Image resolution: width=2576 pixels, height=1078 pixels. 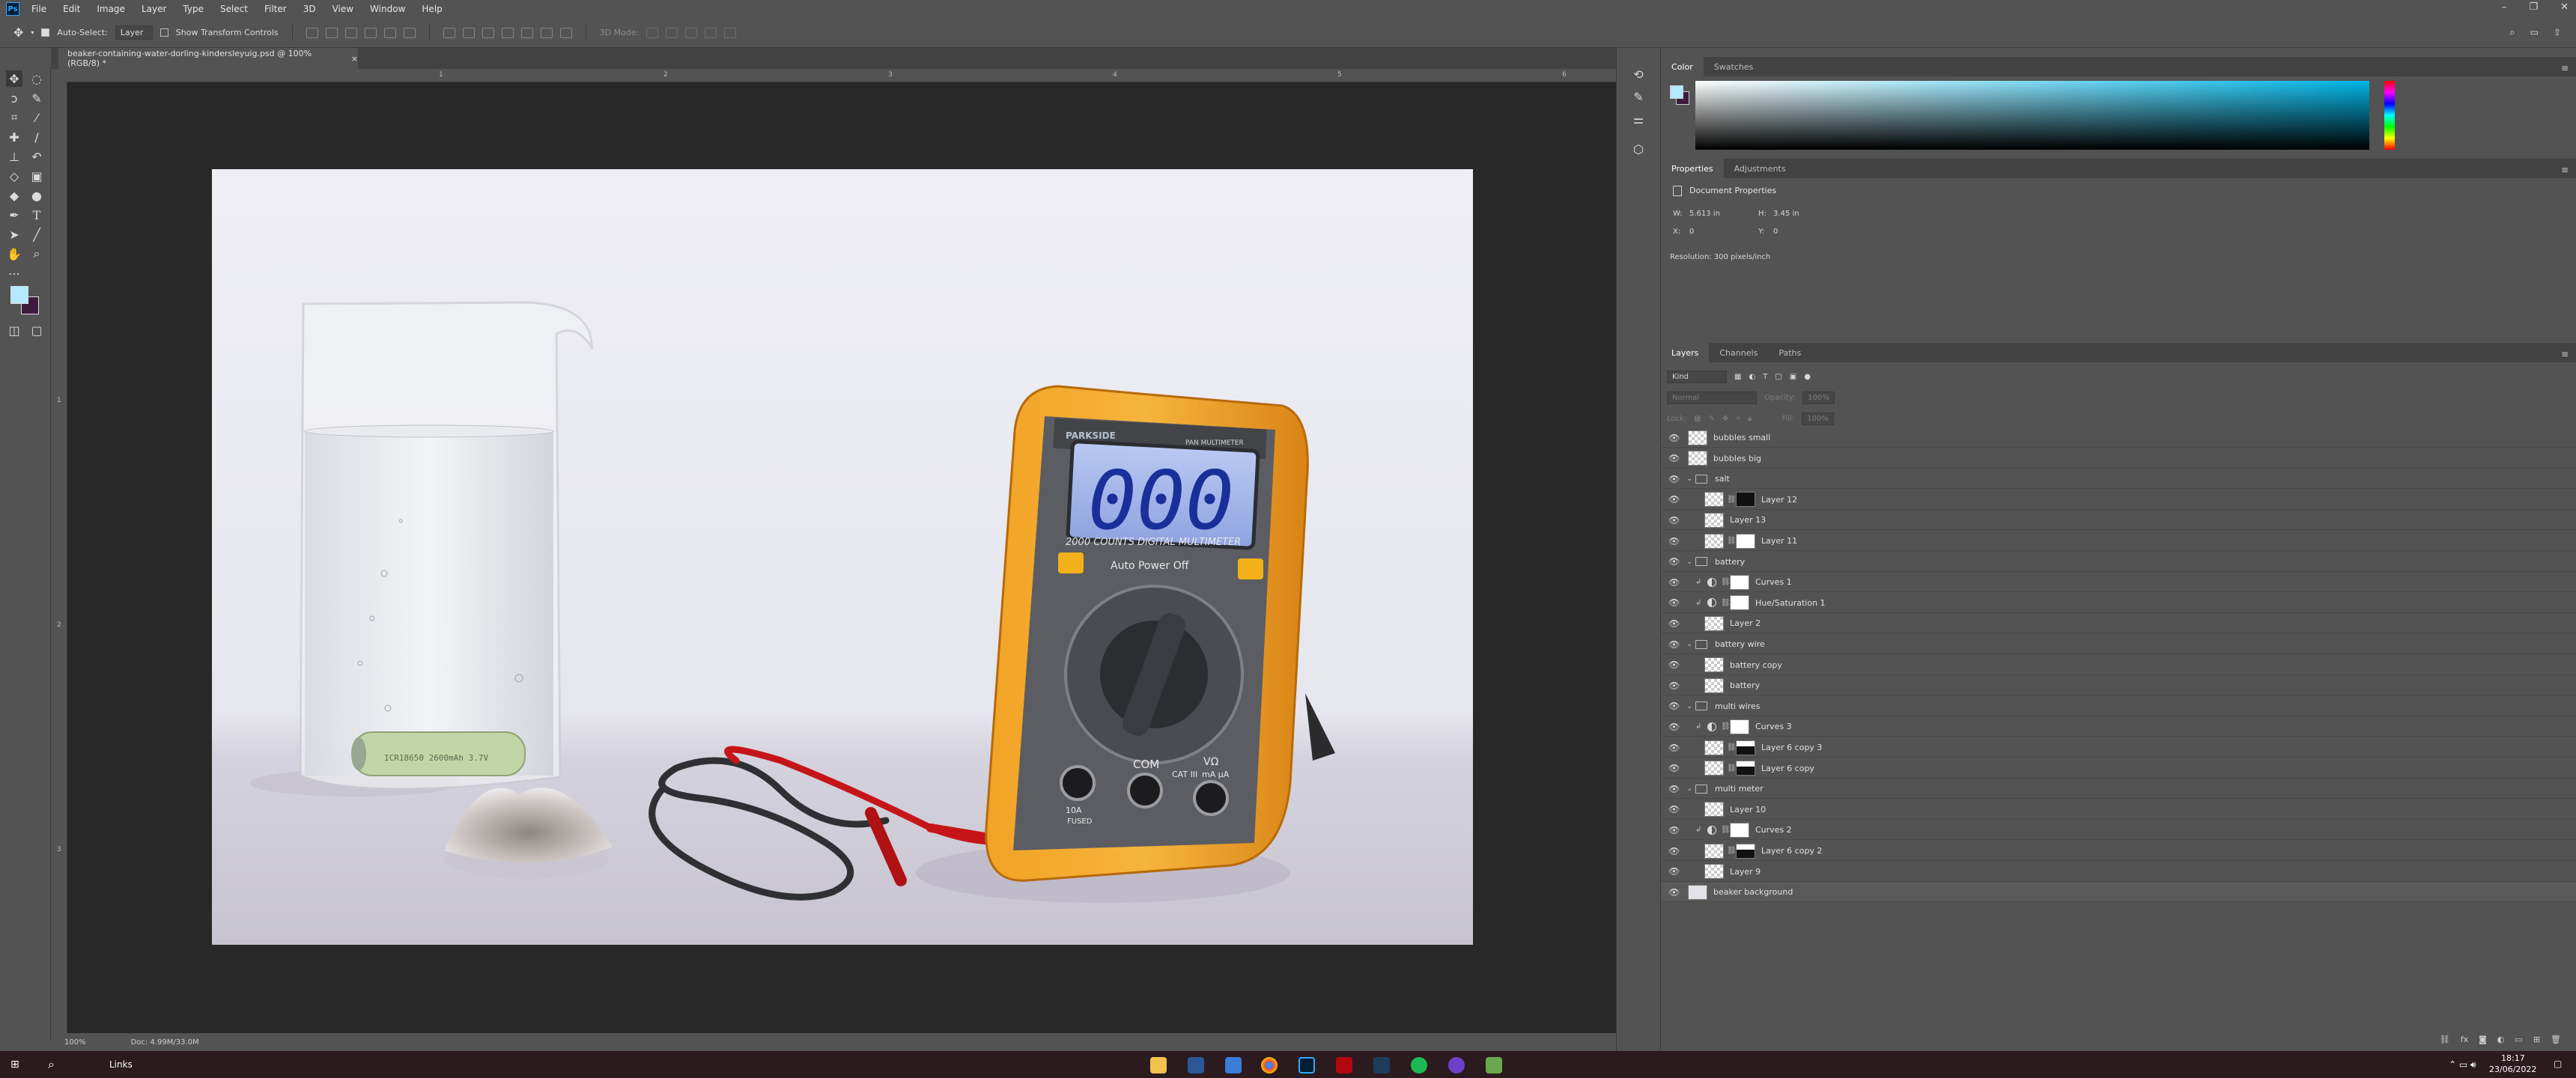 I want to click on distribute-hcenter-icon, so click(x=526, y=32).